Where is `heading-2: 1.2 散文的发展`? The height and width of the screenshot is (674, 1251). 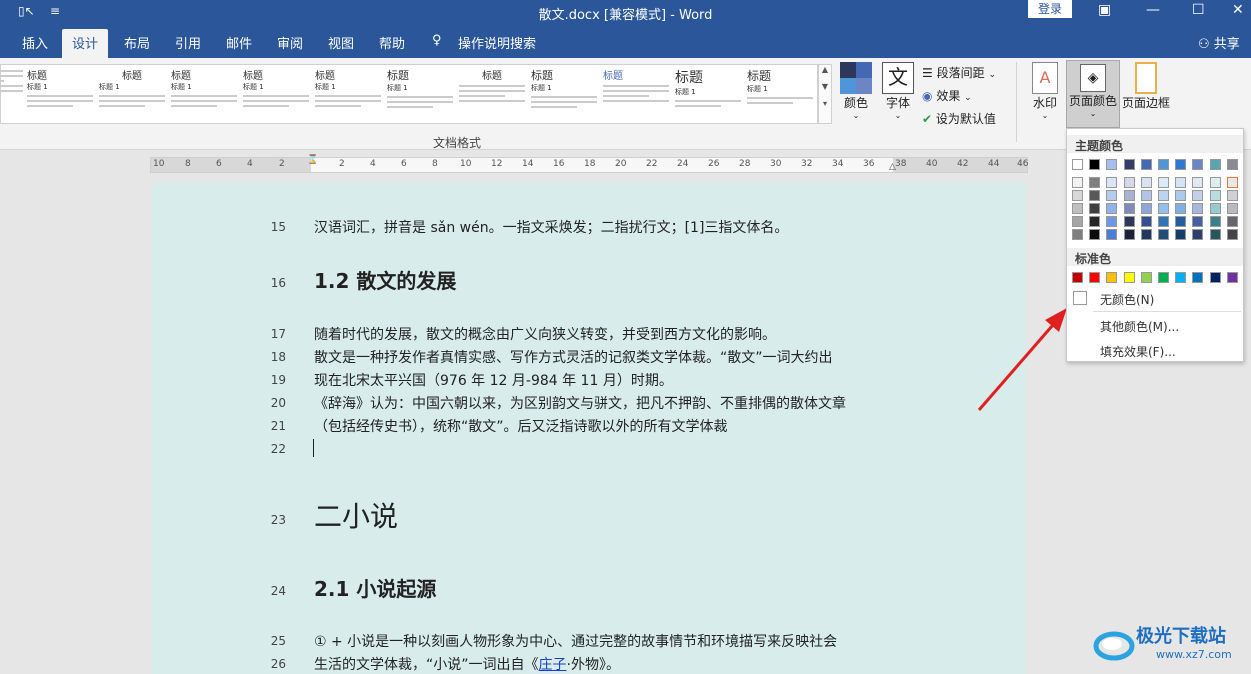 heading-2: 1.2 散文的发展 is located at coordinates (385, 279).